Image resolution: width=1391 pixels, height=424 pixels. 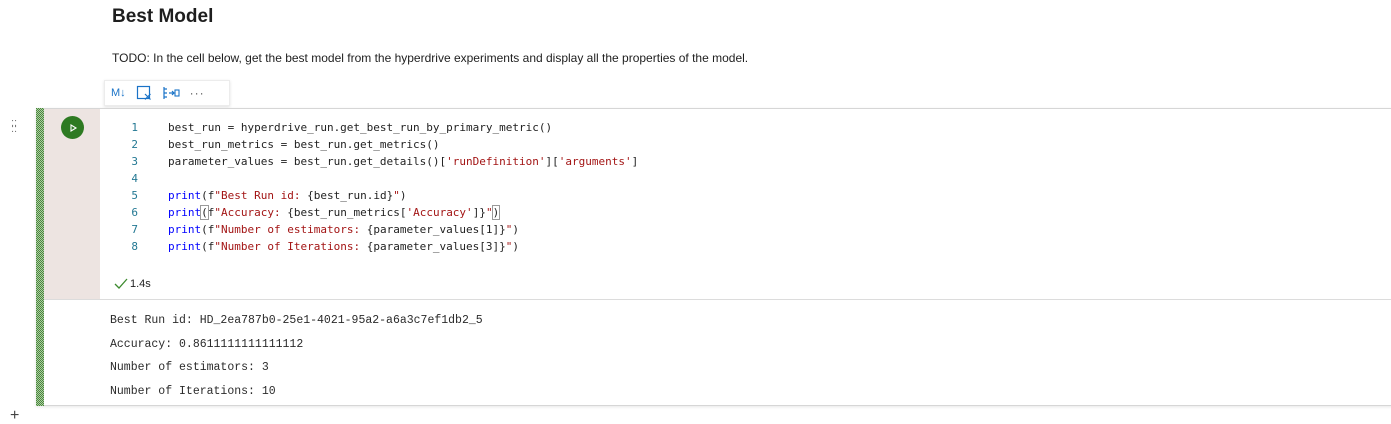 What do you see at coordinates (479, 212) in the screenshot?
I see `code-token: ]}` at bounding box center [479, 212].